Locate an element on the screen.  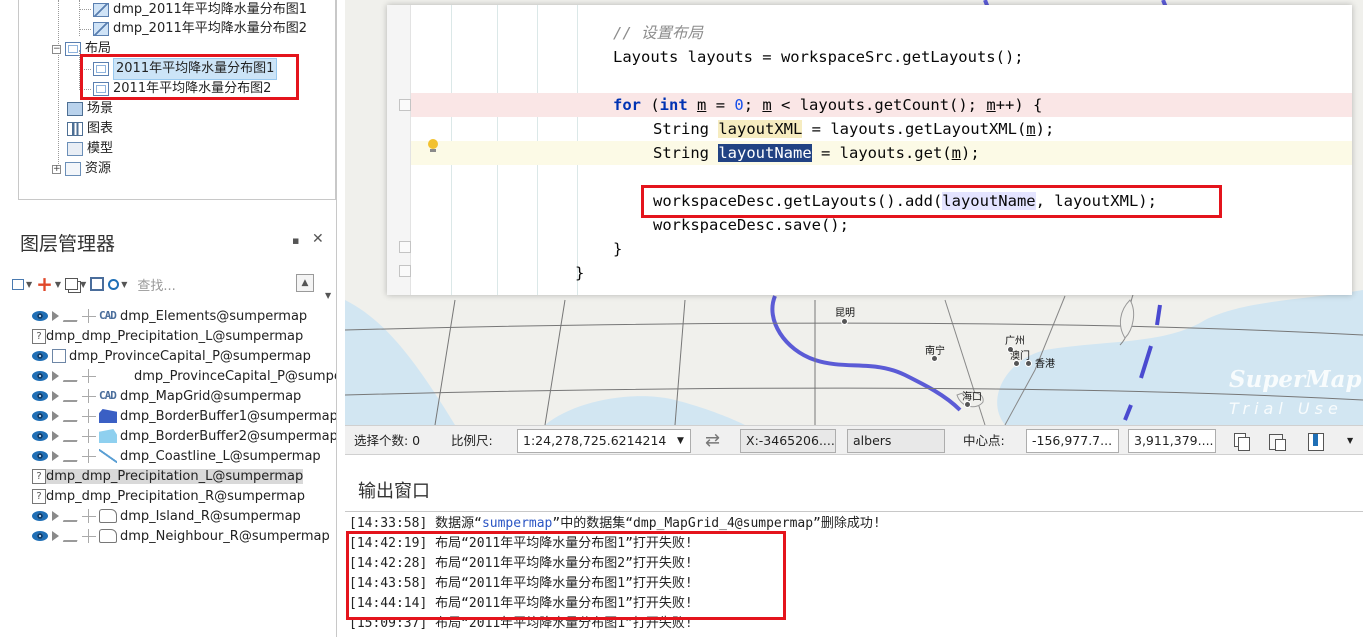
swap-icon: ⇄ is located at coordinates (712, 441).